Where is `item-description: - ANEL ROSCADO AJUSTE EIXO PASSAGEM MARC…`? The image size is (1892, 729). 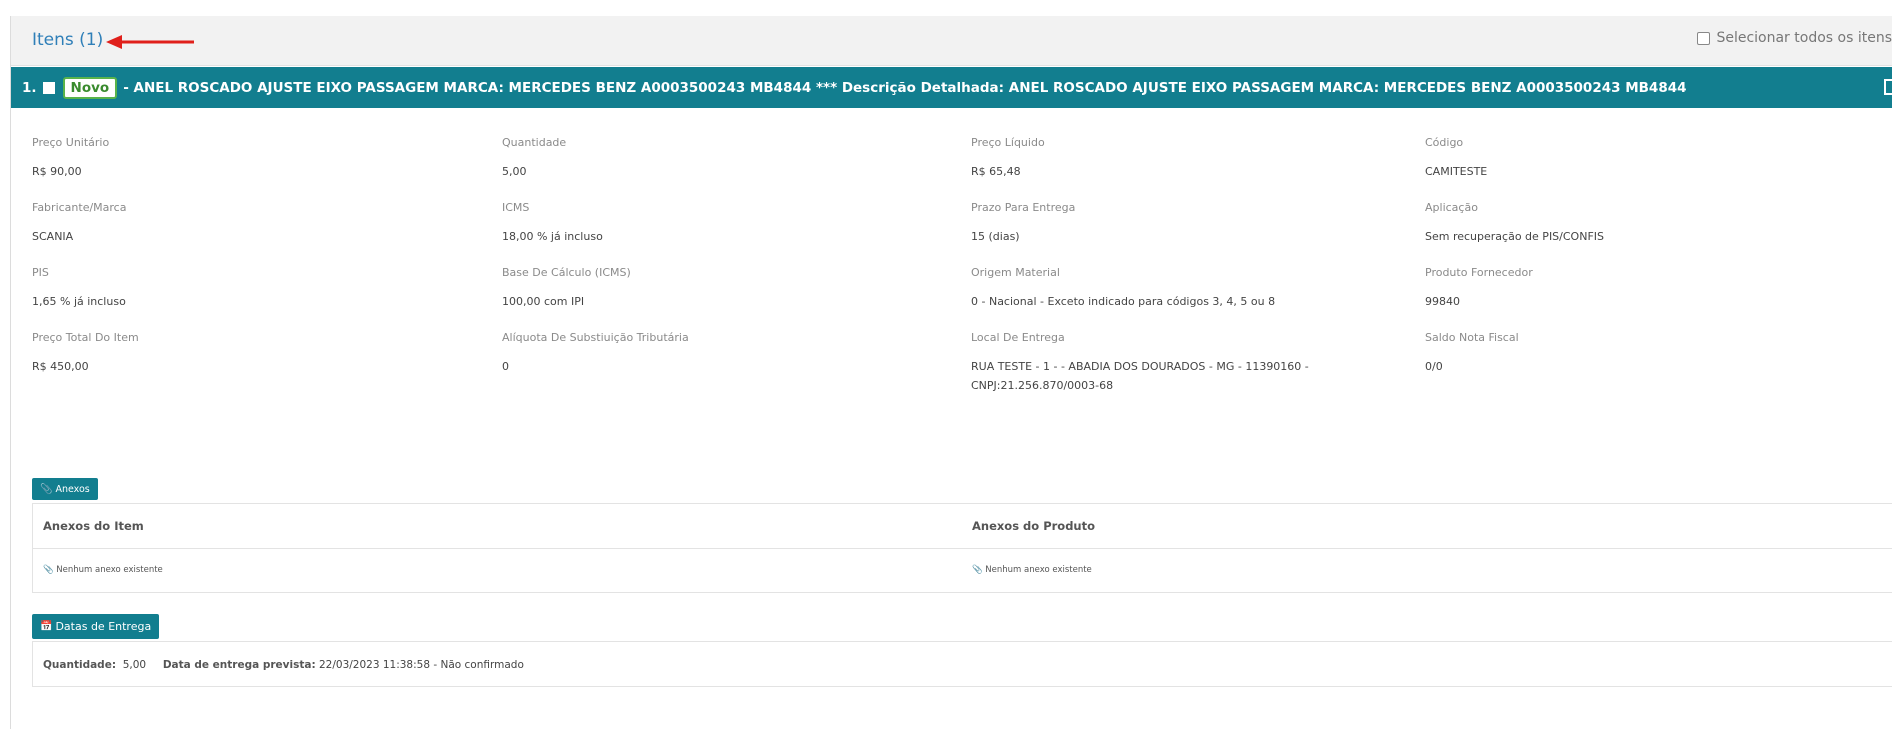 item-description: - ANEL ROSCADO AJUSTE EIXO PASSAGEM MARC… is located at coordinates (905, 87).